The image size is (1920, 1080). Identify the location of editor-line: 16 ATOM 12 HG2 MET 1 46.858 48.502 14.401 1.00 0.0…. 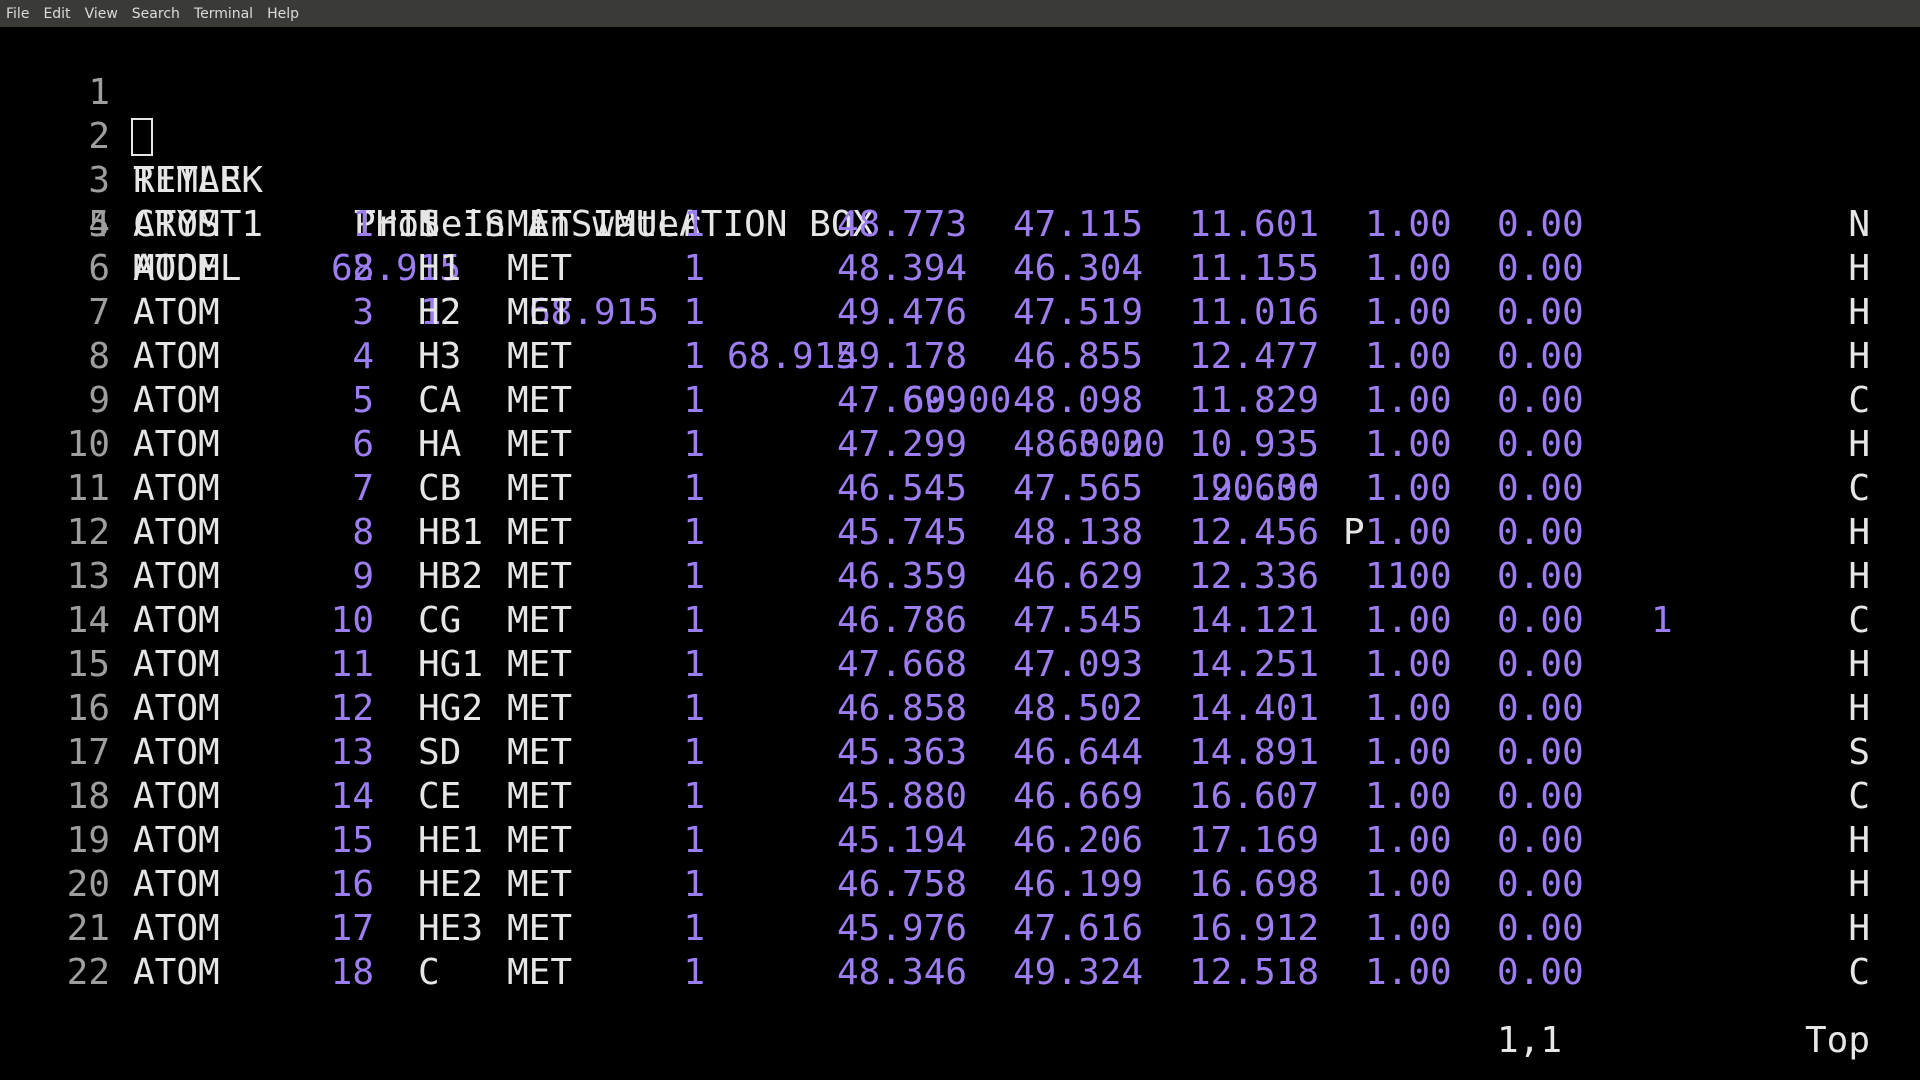
(960, 709).